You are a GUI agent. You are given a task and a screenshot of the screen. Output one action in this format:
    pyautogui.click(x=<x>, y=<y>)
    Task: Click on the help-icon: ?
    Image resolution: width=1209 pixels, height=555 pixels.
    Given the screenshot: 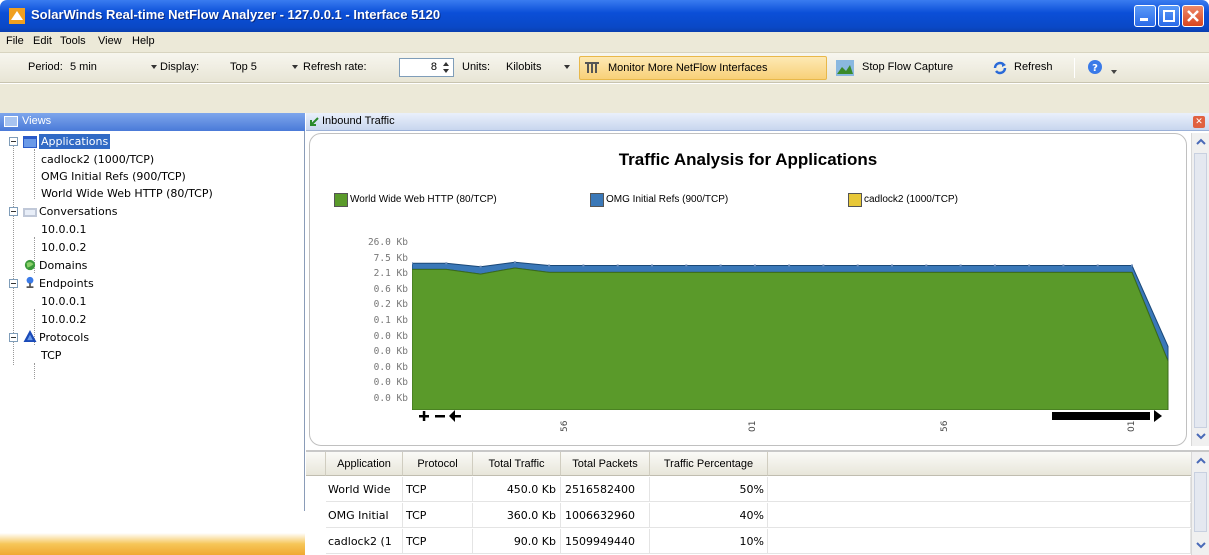 What is the action you would take?
    pyautogui.click(x=1095, y=67)
    